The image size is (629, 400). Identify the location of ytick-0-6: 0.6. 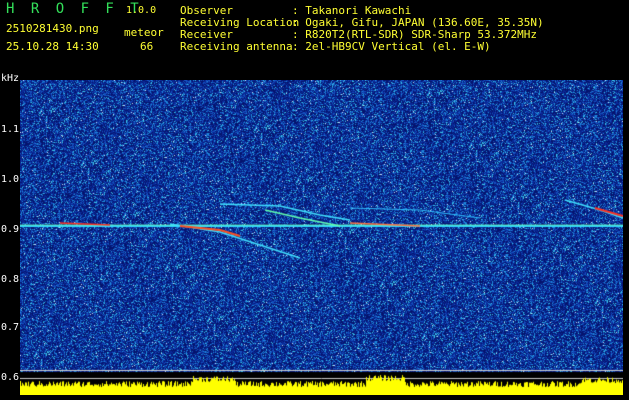
(9, 377).